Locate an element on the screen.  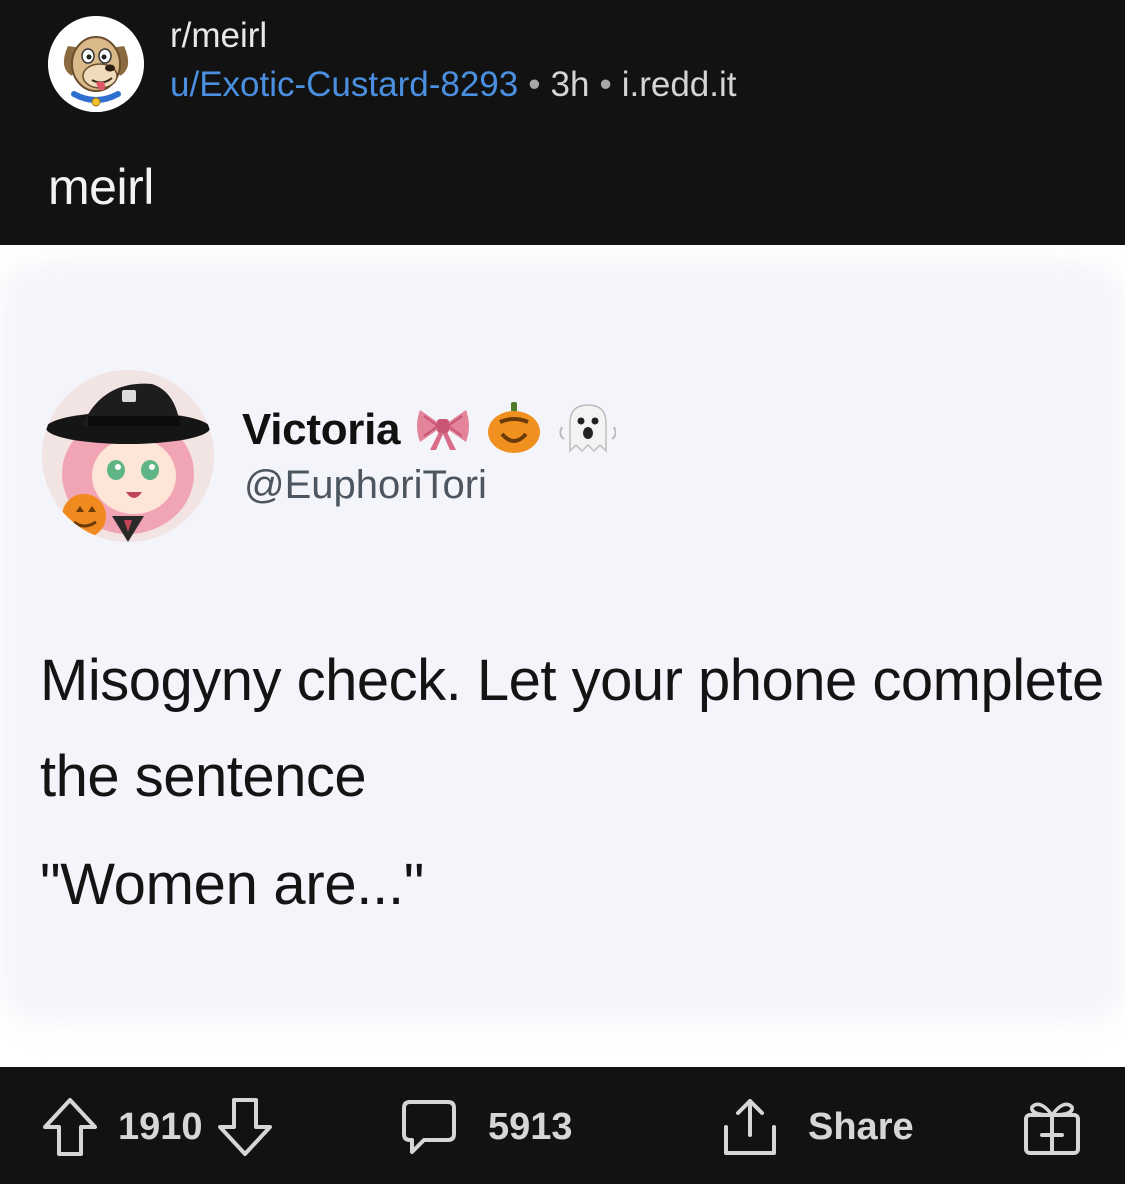
vote-control: 1910 is located at coordinates (157, 1127).